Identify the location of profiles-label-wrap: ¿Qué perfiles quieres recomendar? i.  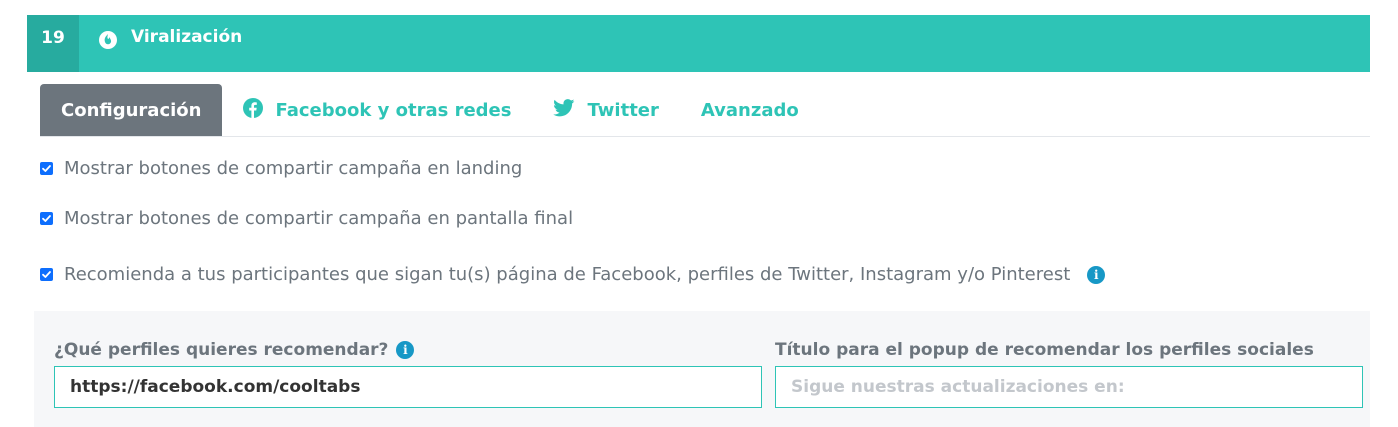
(234, 350).